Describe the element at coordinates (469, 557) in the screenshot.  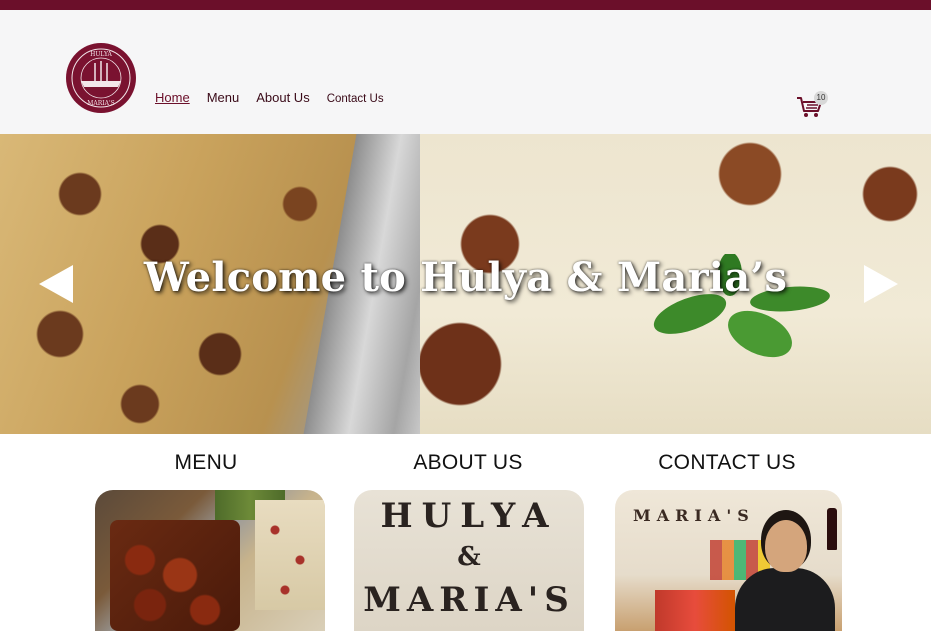
I see `about-sign-line-2: &` at that location.